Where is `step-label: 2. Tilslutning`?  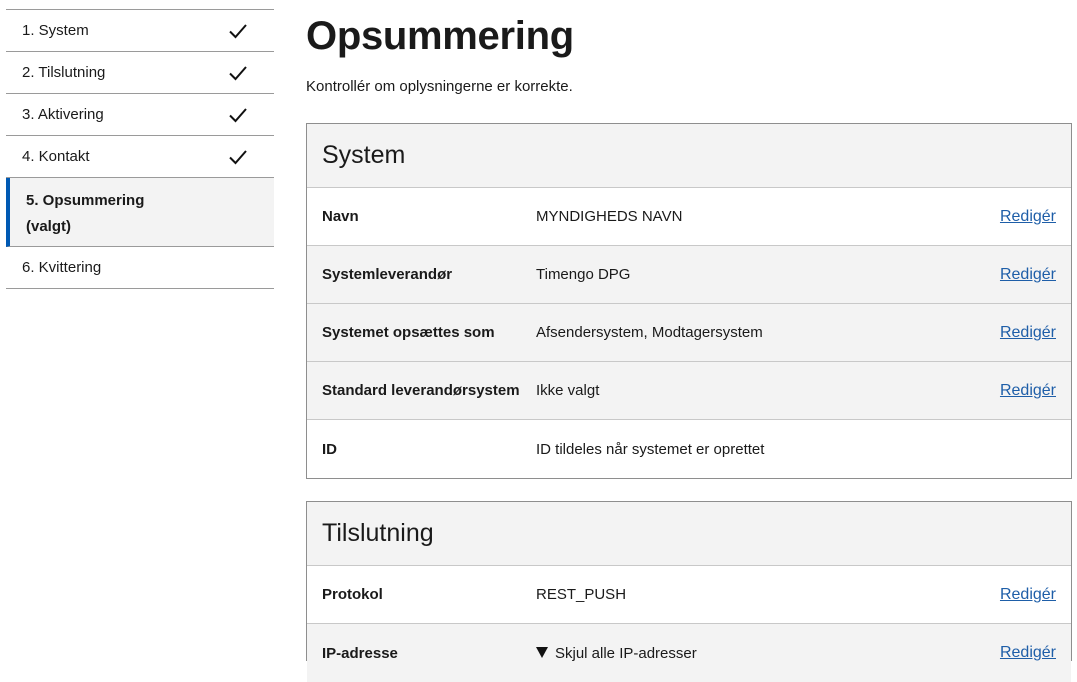 step-label: 2. Tilslutning is located at coordinates (64, 72).